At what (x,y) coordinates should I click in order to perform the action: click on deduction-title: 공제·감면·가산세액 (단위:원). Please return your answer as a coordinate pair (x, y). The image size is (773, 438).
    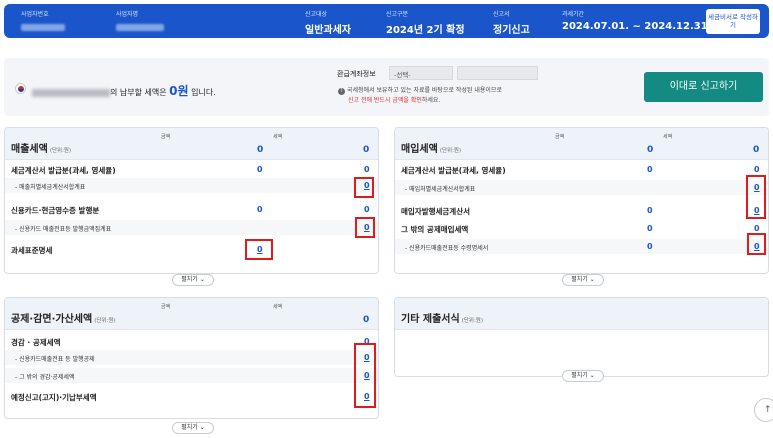
    Looking at the image, I should click on (63, 319).